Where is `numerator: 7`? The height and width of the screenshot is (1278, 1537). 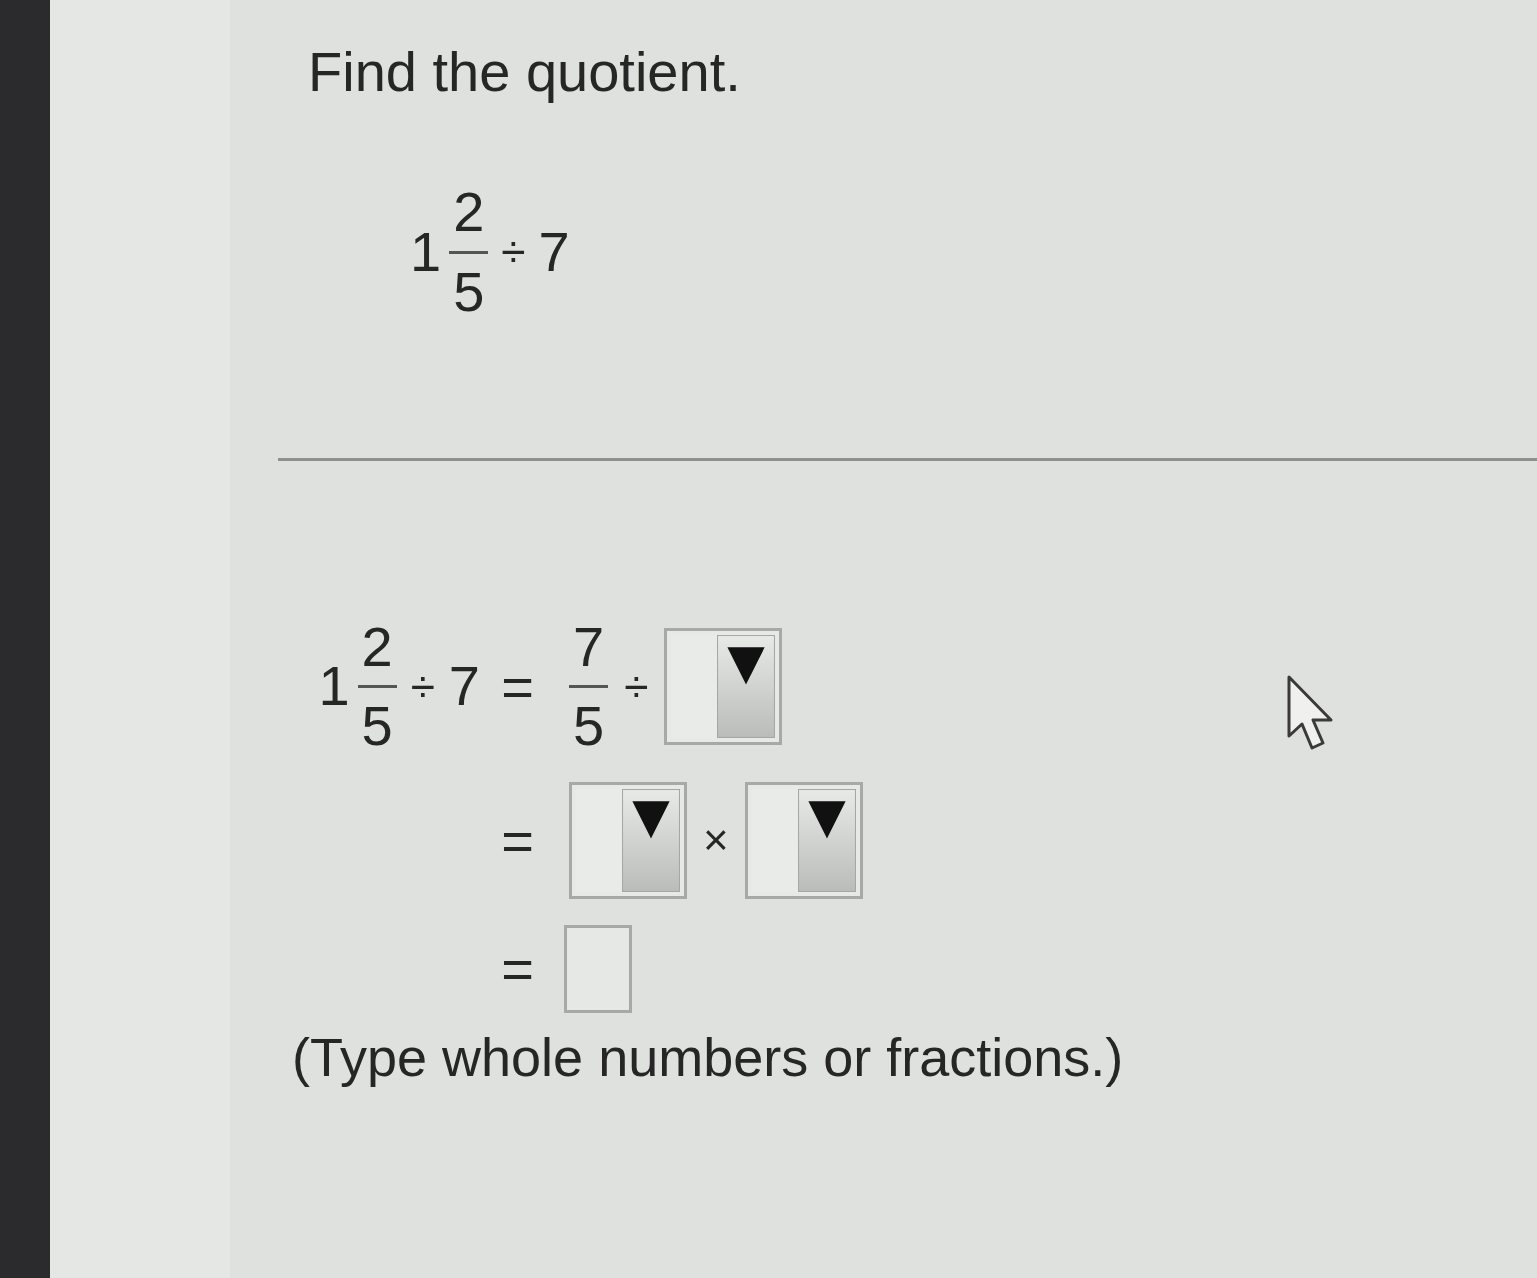
numerator: 7 is located at coordinates (589, 647).